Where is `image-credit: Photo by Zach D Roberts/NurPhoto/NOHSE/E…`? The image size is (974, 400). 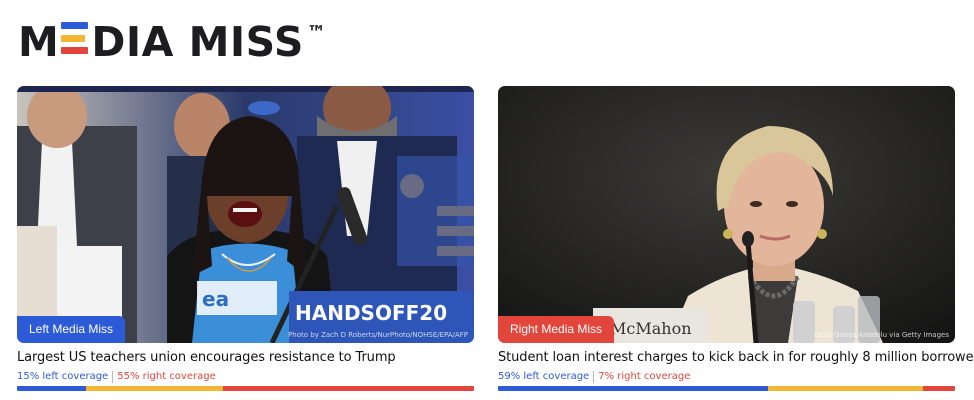 image-credit: Photo by Zach D Roberts/NurPhoto/NOHSE/E… is located at coordinates (378, 335).